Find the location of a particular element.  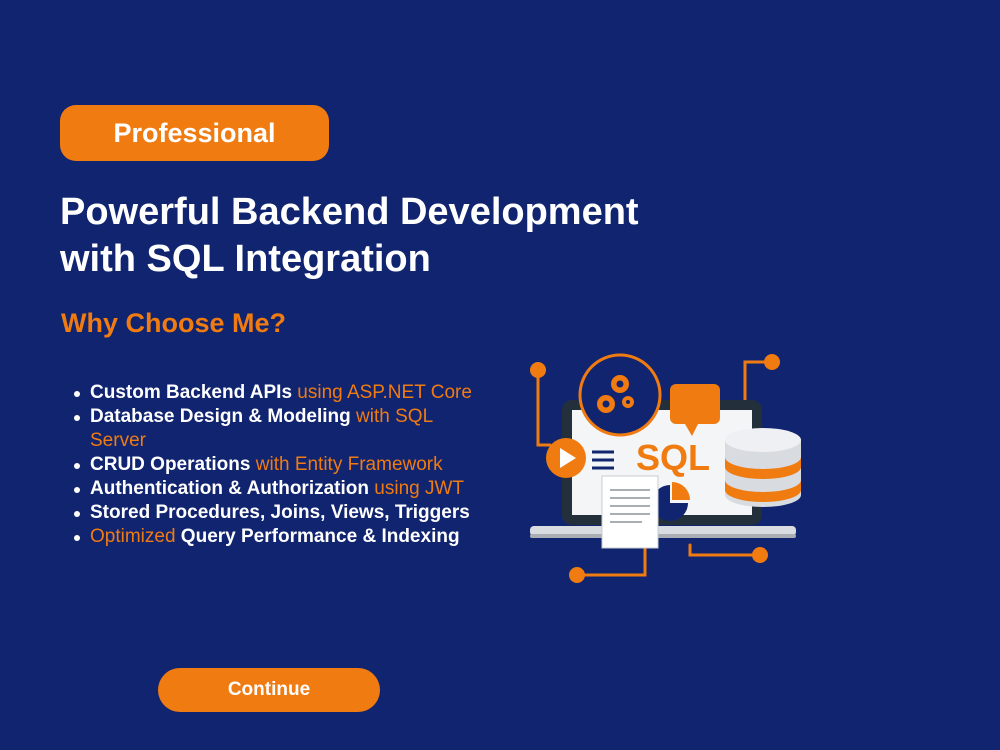

section-heading: Why Choose Me? is located at coordinates (174, 323).